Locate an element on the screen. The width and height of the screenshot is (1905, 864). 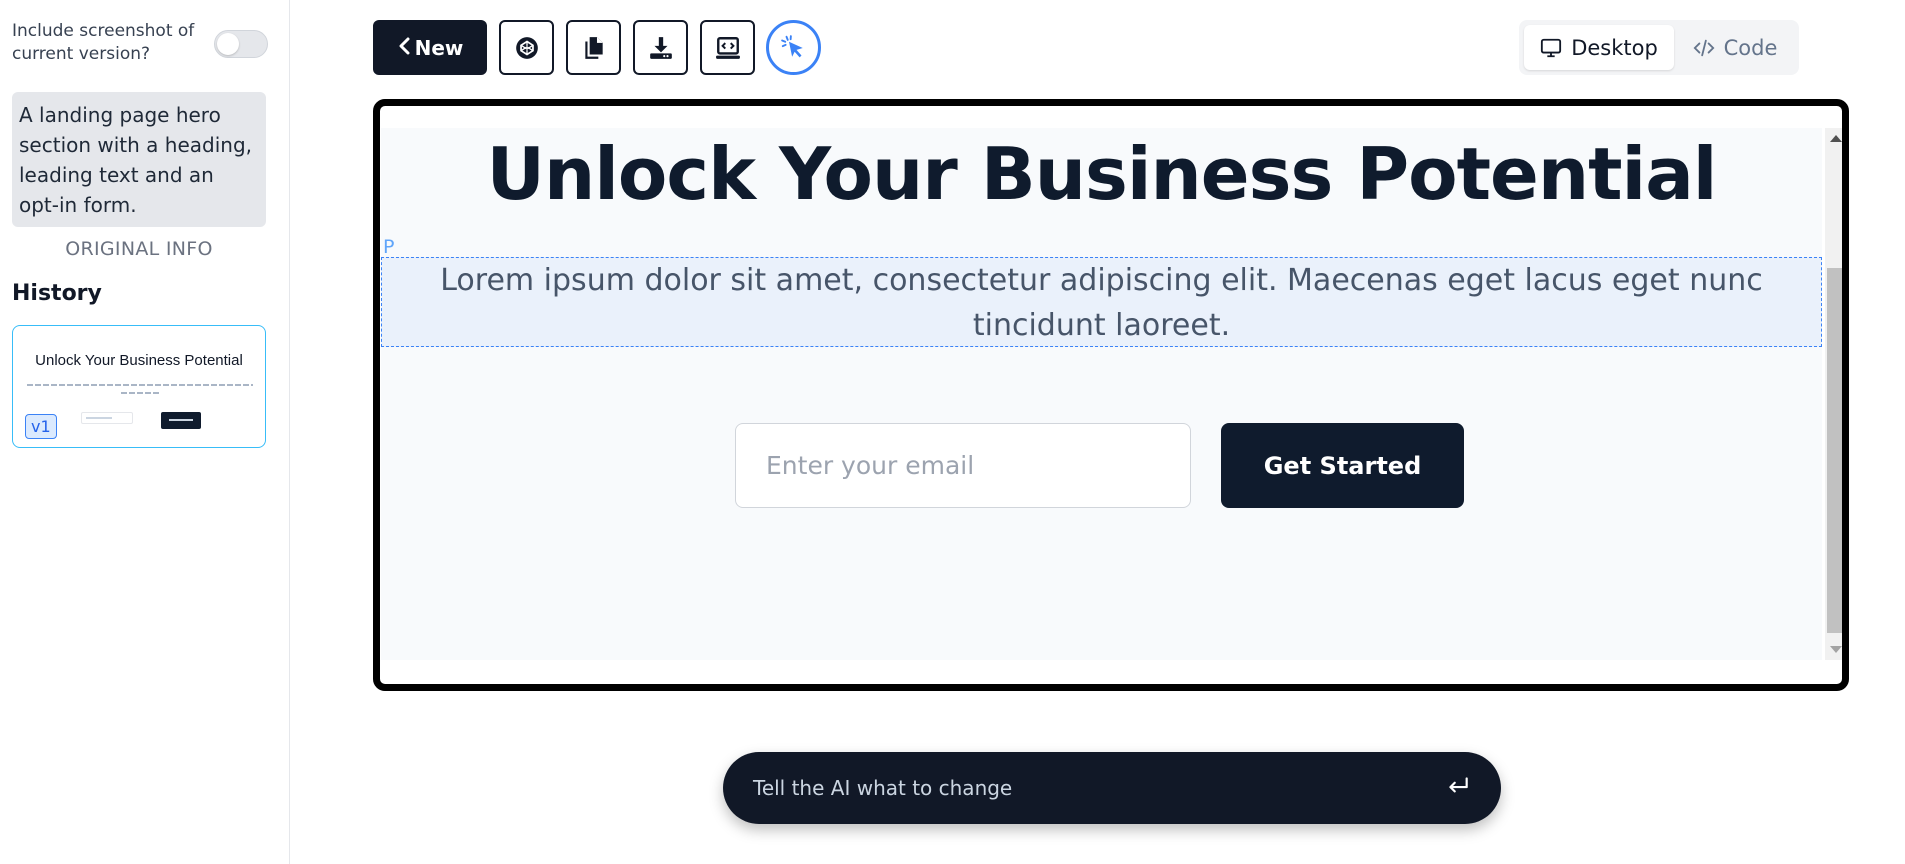
history-thumb-title: Unlock Your Business Potential is located at coordinates (139, 360).